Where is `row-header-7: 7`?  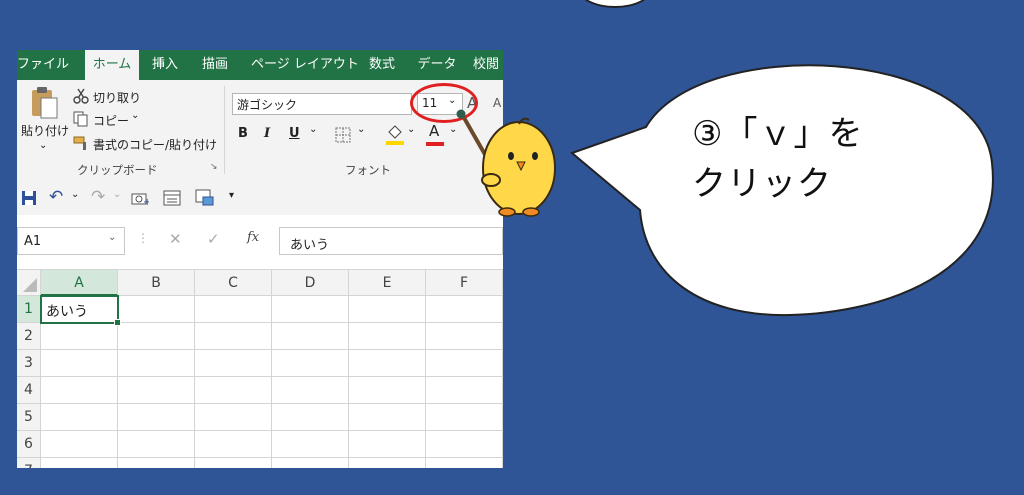 row-header-7: 7 is located at coordinates (29, 463).